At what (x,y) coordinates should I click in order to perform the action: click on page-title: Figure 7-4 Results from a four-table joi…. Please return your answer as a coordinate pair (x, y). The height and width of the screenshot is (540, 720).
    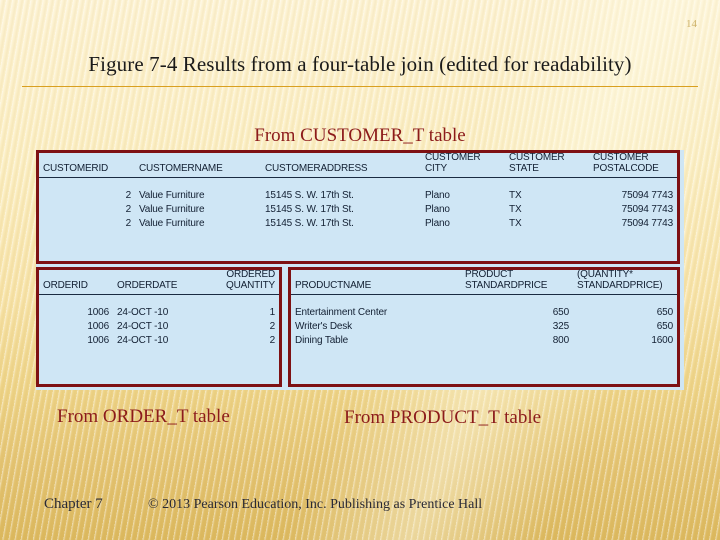
    Looking at the image, I should click on (360, 64).